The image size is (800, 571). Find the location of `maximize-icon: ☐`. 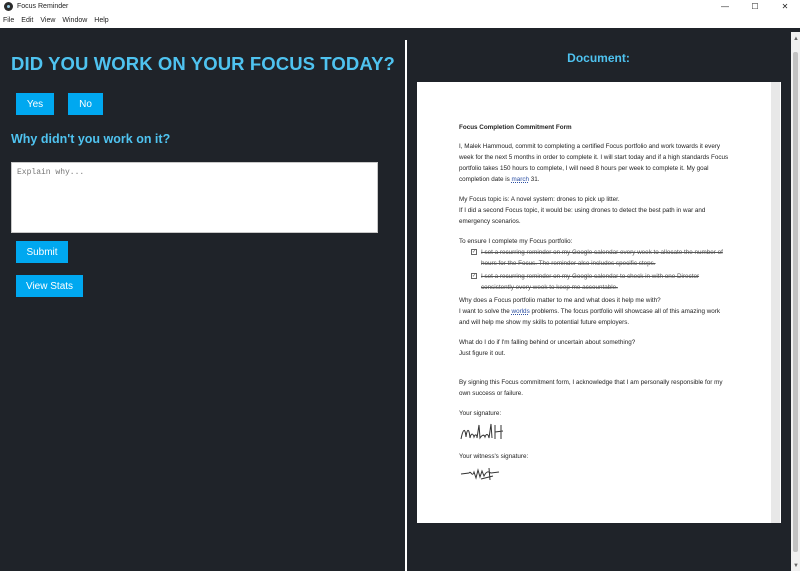

maximize-icon: ☐ is located at coordinates (755, 6).